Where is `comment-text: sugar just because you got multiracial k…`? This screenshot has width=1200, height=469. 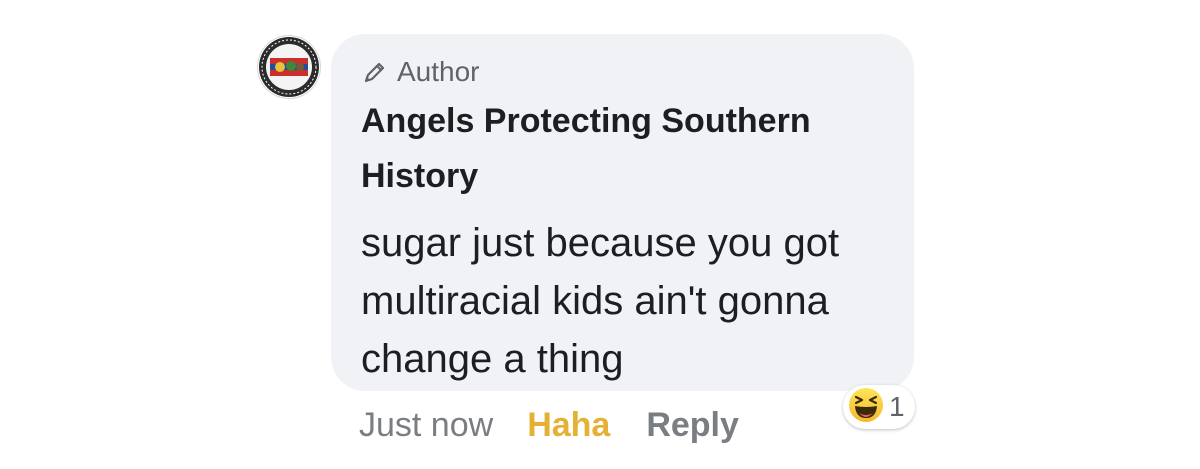 comment-text: sugar just because you got multiracial k… is located at coordinates (600, 301).